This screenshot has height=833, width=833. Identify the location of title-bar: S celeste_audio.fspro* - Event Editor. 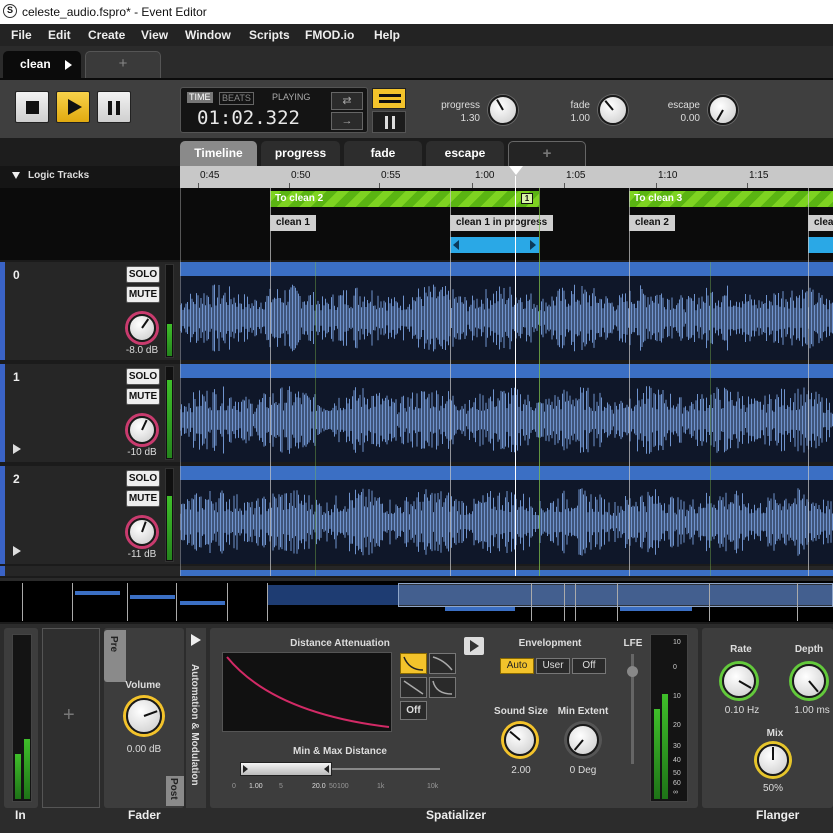
(416, 12).